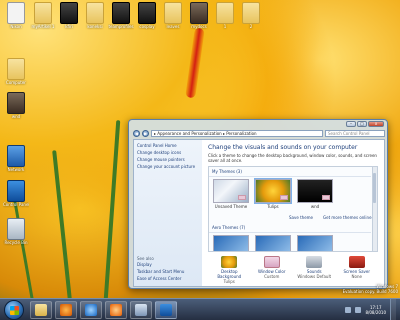 Image resolution: width=400 pixels, height=320 pixels. What do you see at coordinates (271, 262) in the screenshot?
I see `window-color-icon` at bounding box center [271, 262].